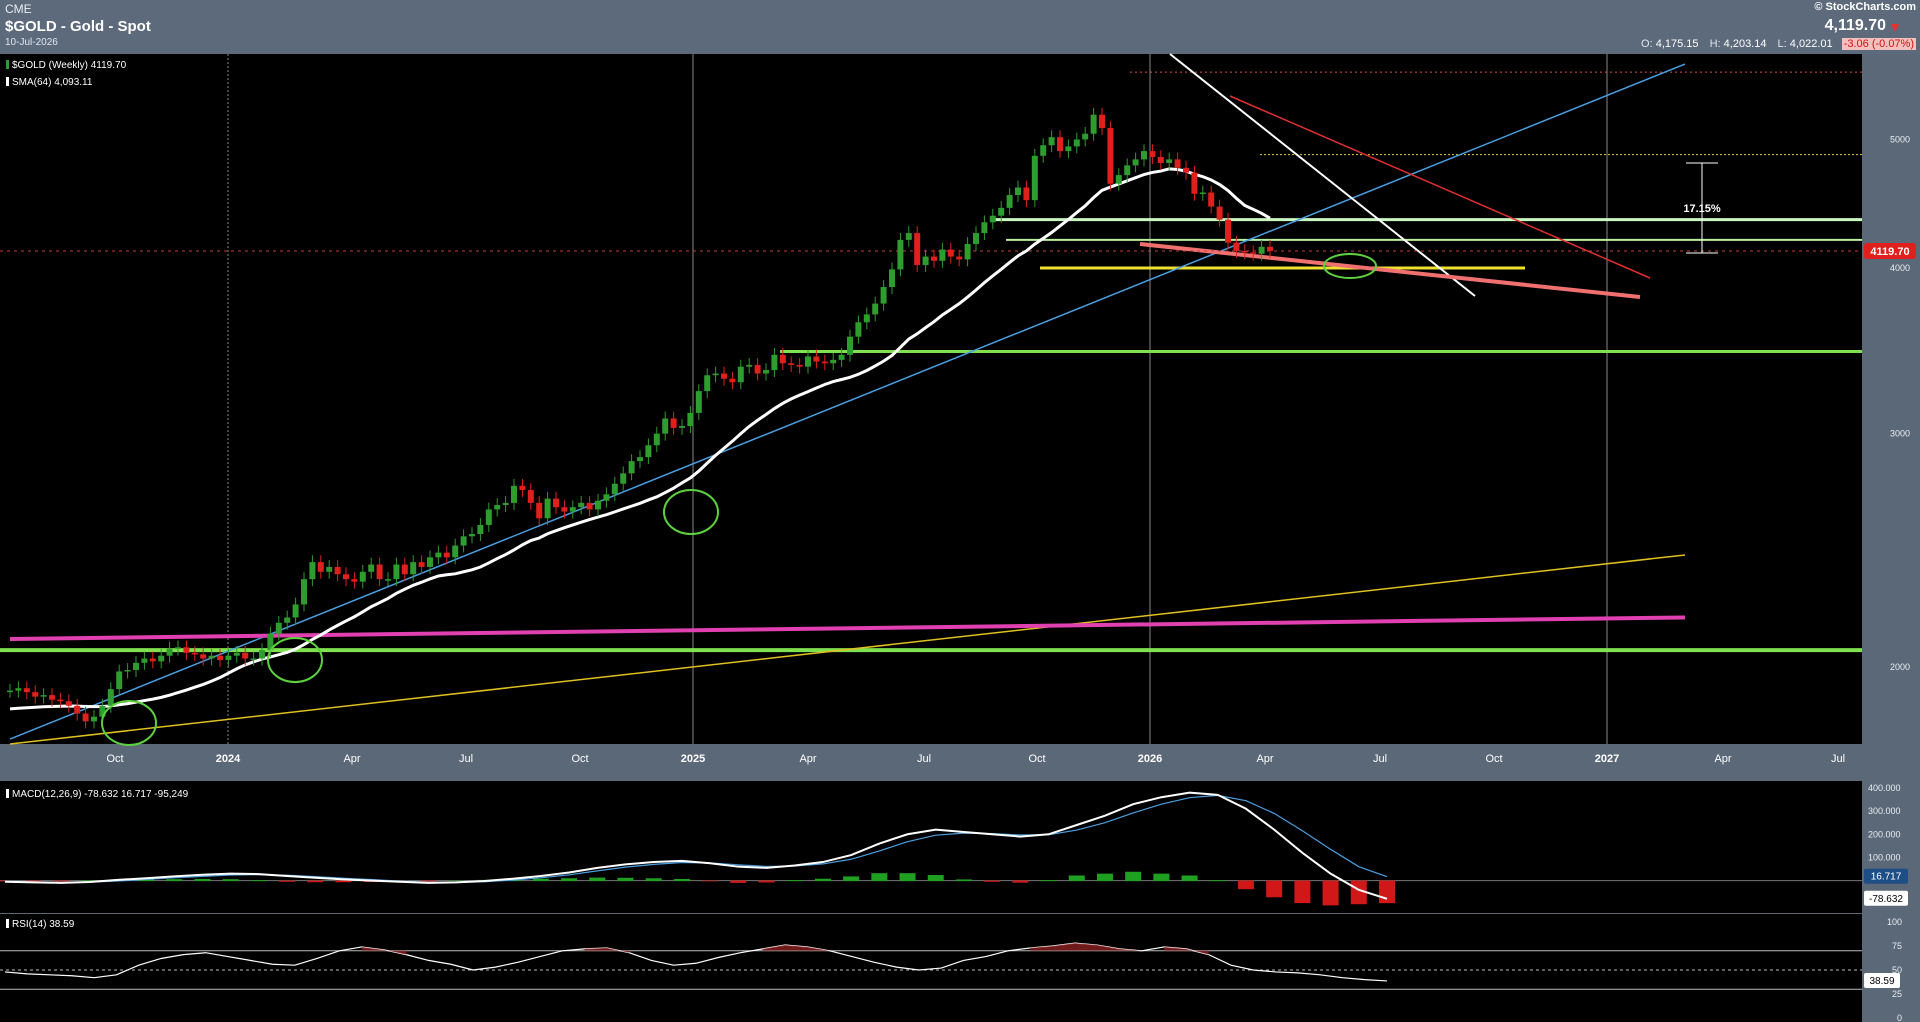 This screenshot has width=1920, height=1022. What do you see at coordinates (1881, 981) in the screenshot?
I see `rsi-value-tag-label: 38.59` at bounding box center [1881, 981].